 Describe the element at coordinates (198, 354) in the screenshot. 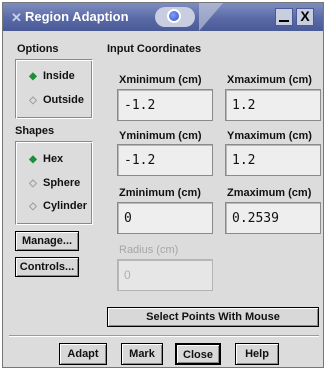

I see `close-button: Close` at that location.